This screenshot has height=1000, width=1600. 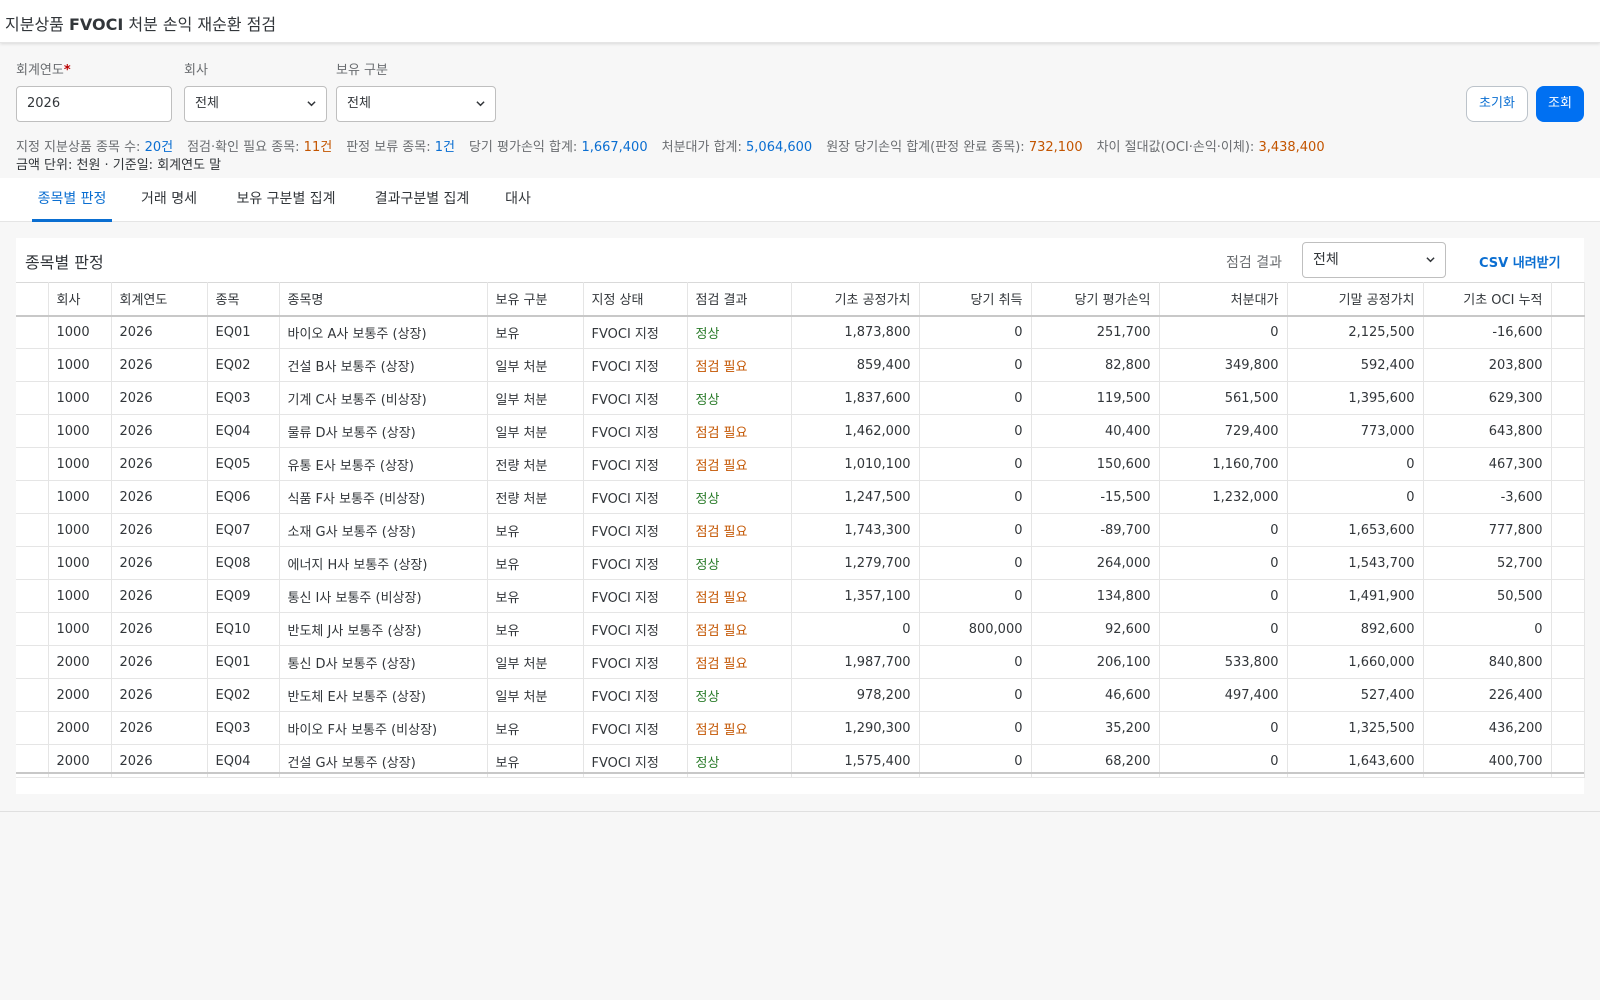 I want to click on tab-transaction-detail: 거래 명세, so click(x=169, y=200).